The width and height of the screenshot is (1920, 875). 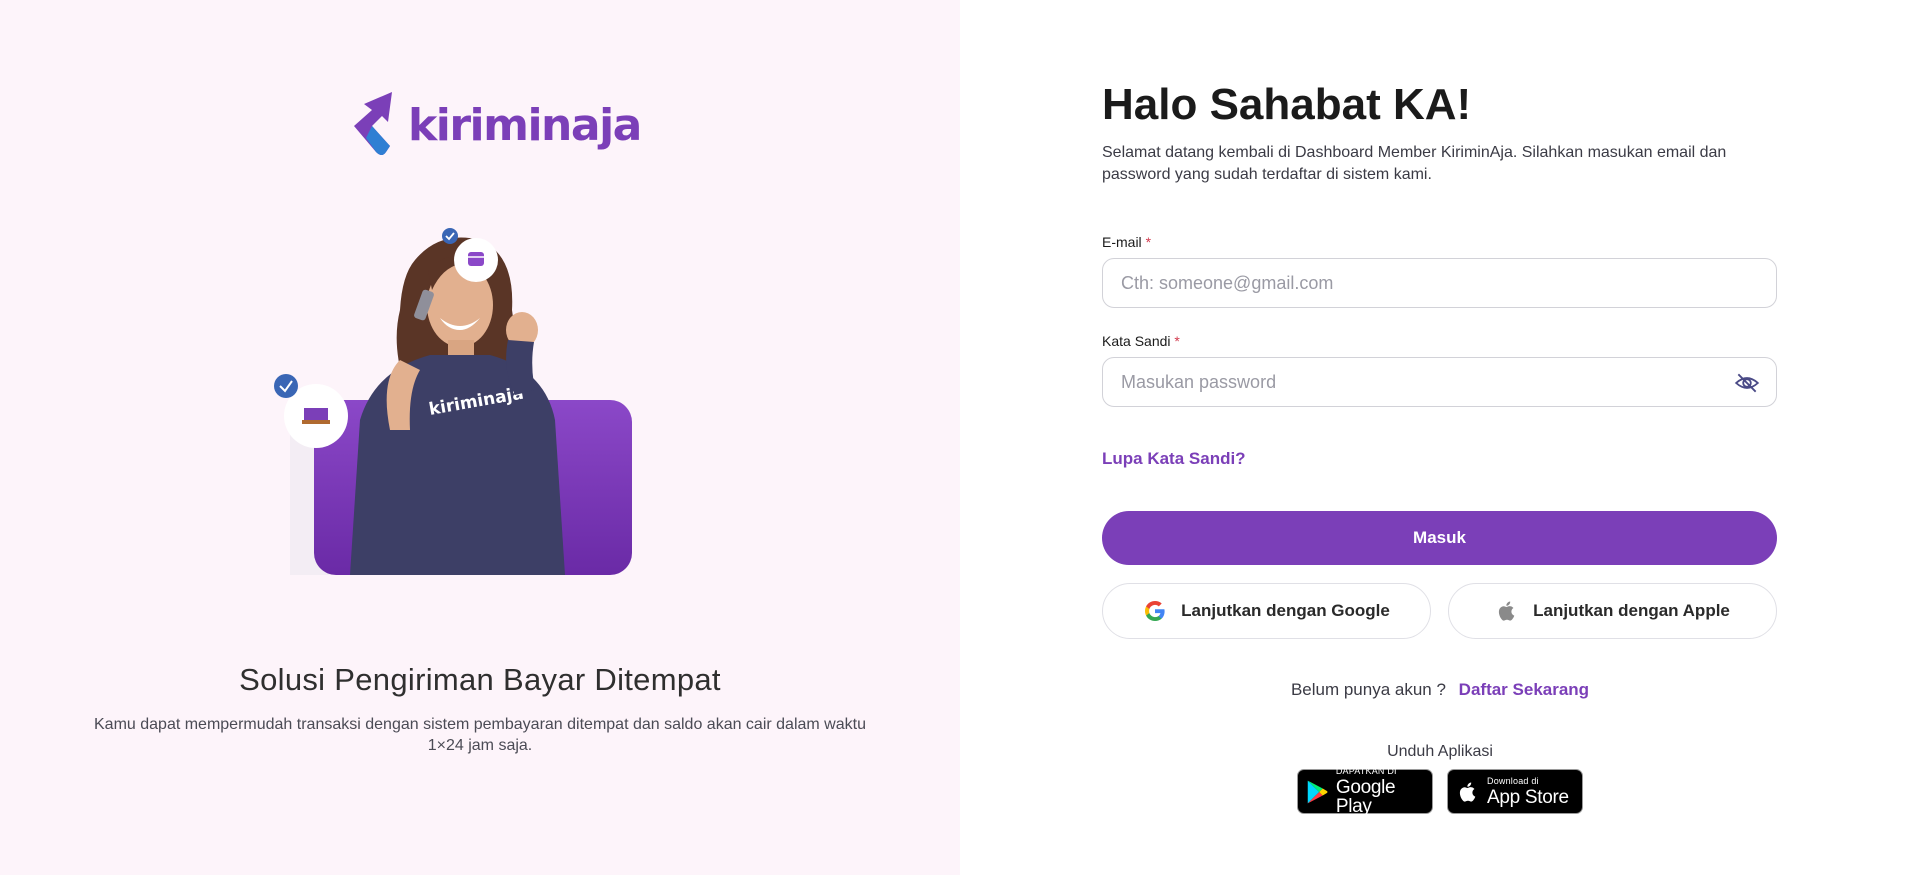 I want to click on logo-arrow-icon, so click(x=373, y=123).